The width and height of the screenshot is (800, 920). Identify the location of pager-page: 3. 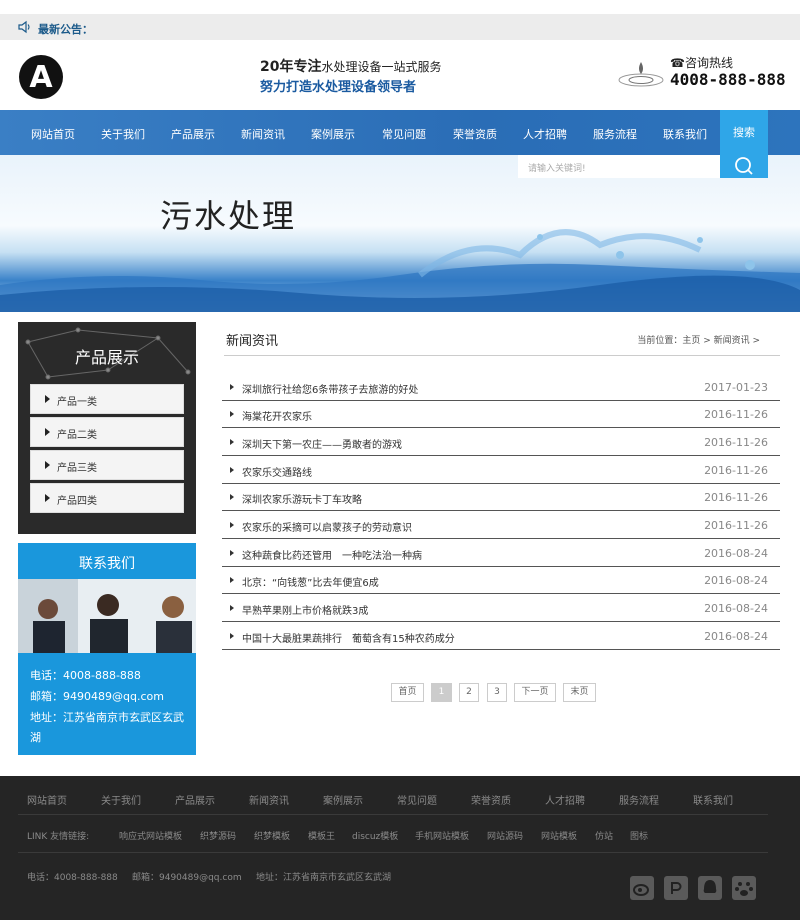
(497, 692).